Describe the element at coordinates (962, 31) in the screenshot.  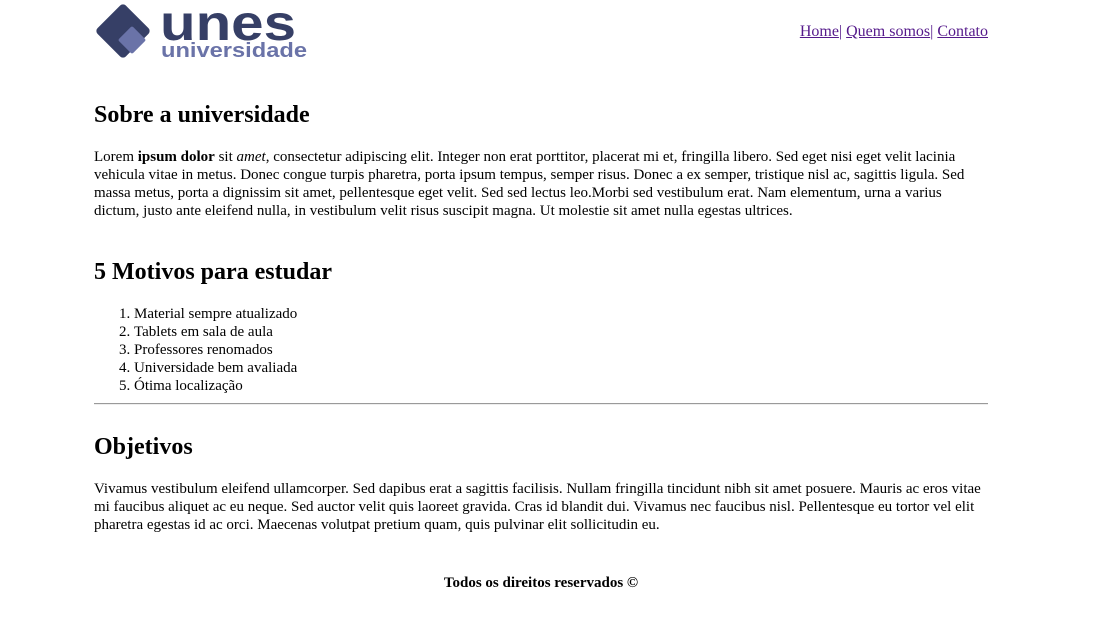
I see `nav-link-contato: Contato` at that location.